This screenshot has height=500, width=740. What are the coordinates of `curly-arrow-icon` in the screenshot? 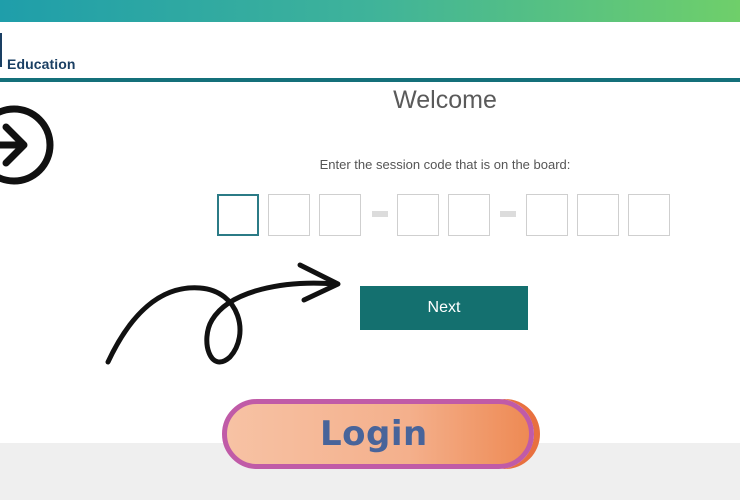 It's located at (223, 313).